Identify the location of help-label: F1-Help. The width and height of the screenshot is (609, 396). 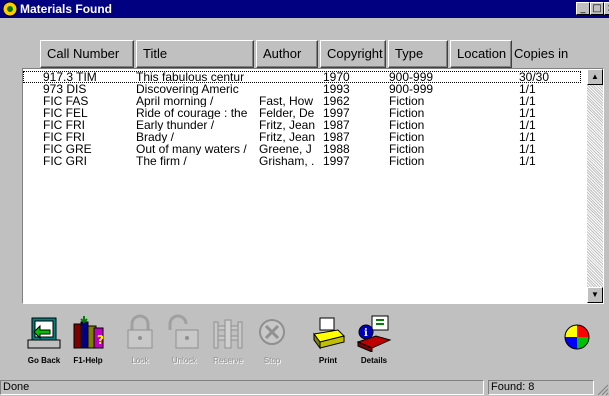
(88, 360).